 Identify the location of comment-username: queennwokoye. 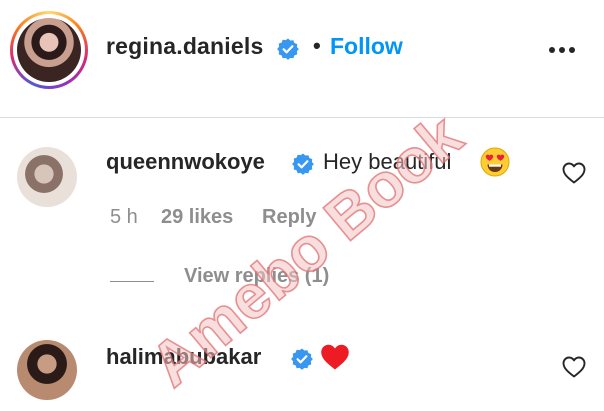
(185, 162).